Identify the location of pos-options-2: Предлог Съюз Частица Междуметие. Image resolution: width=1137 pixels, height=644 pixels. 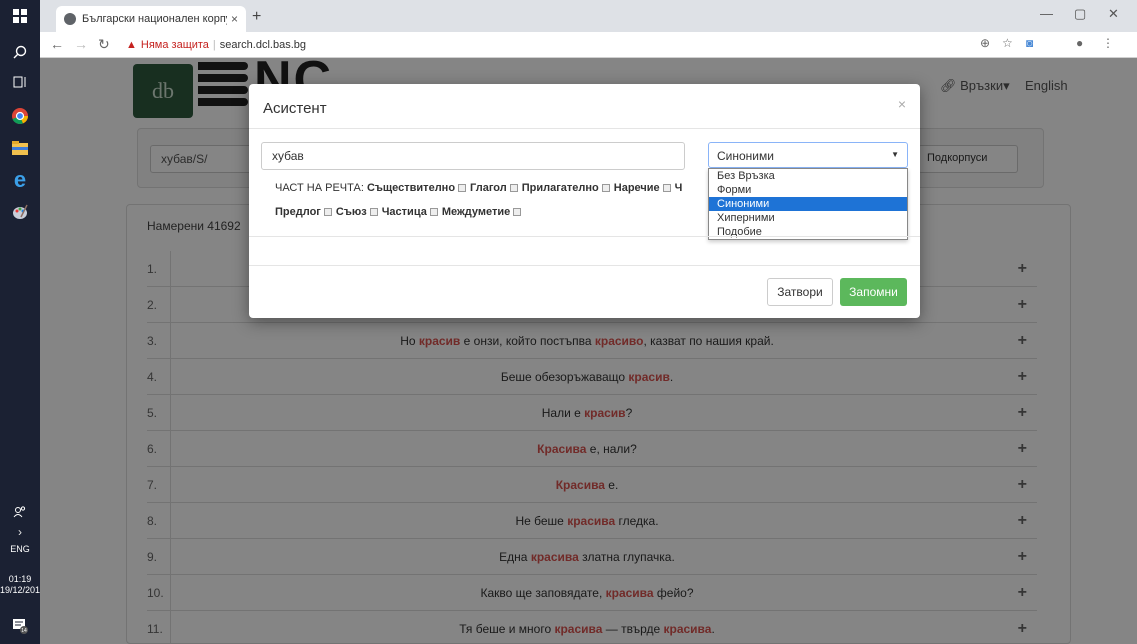
(400, 212).